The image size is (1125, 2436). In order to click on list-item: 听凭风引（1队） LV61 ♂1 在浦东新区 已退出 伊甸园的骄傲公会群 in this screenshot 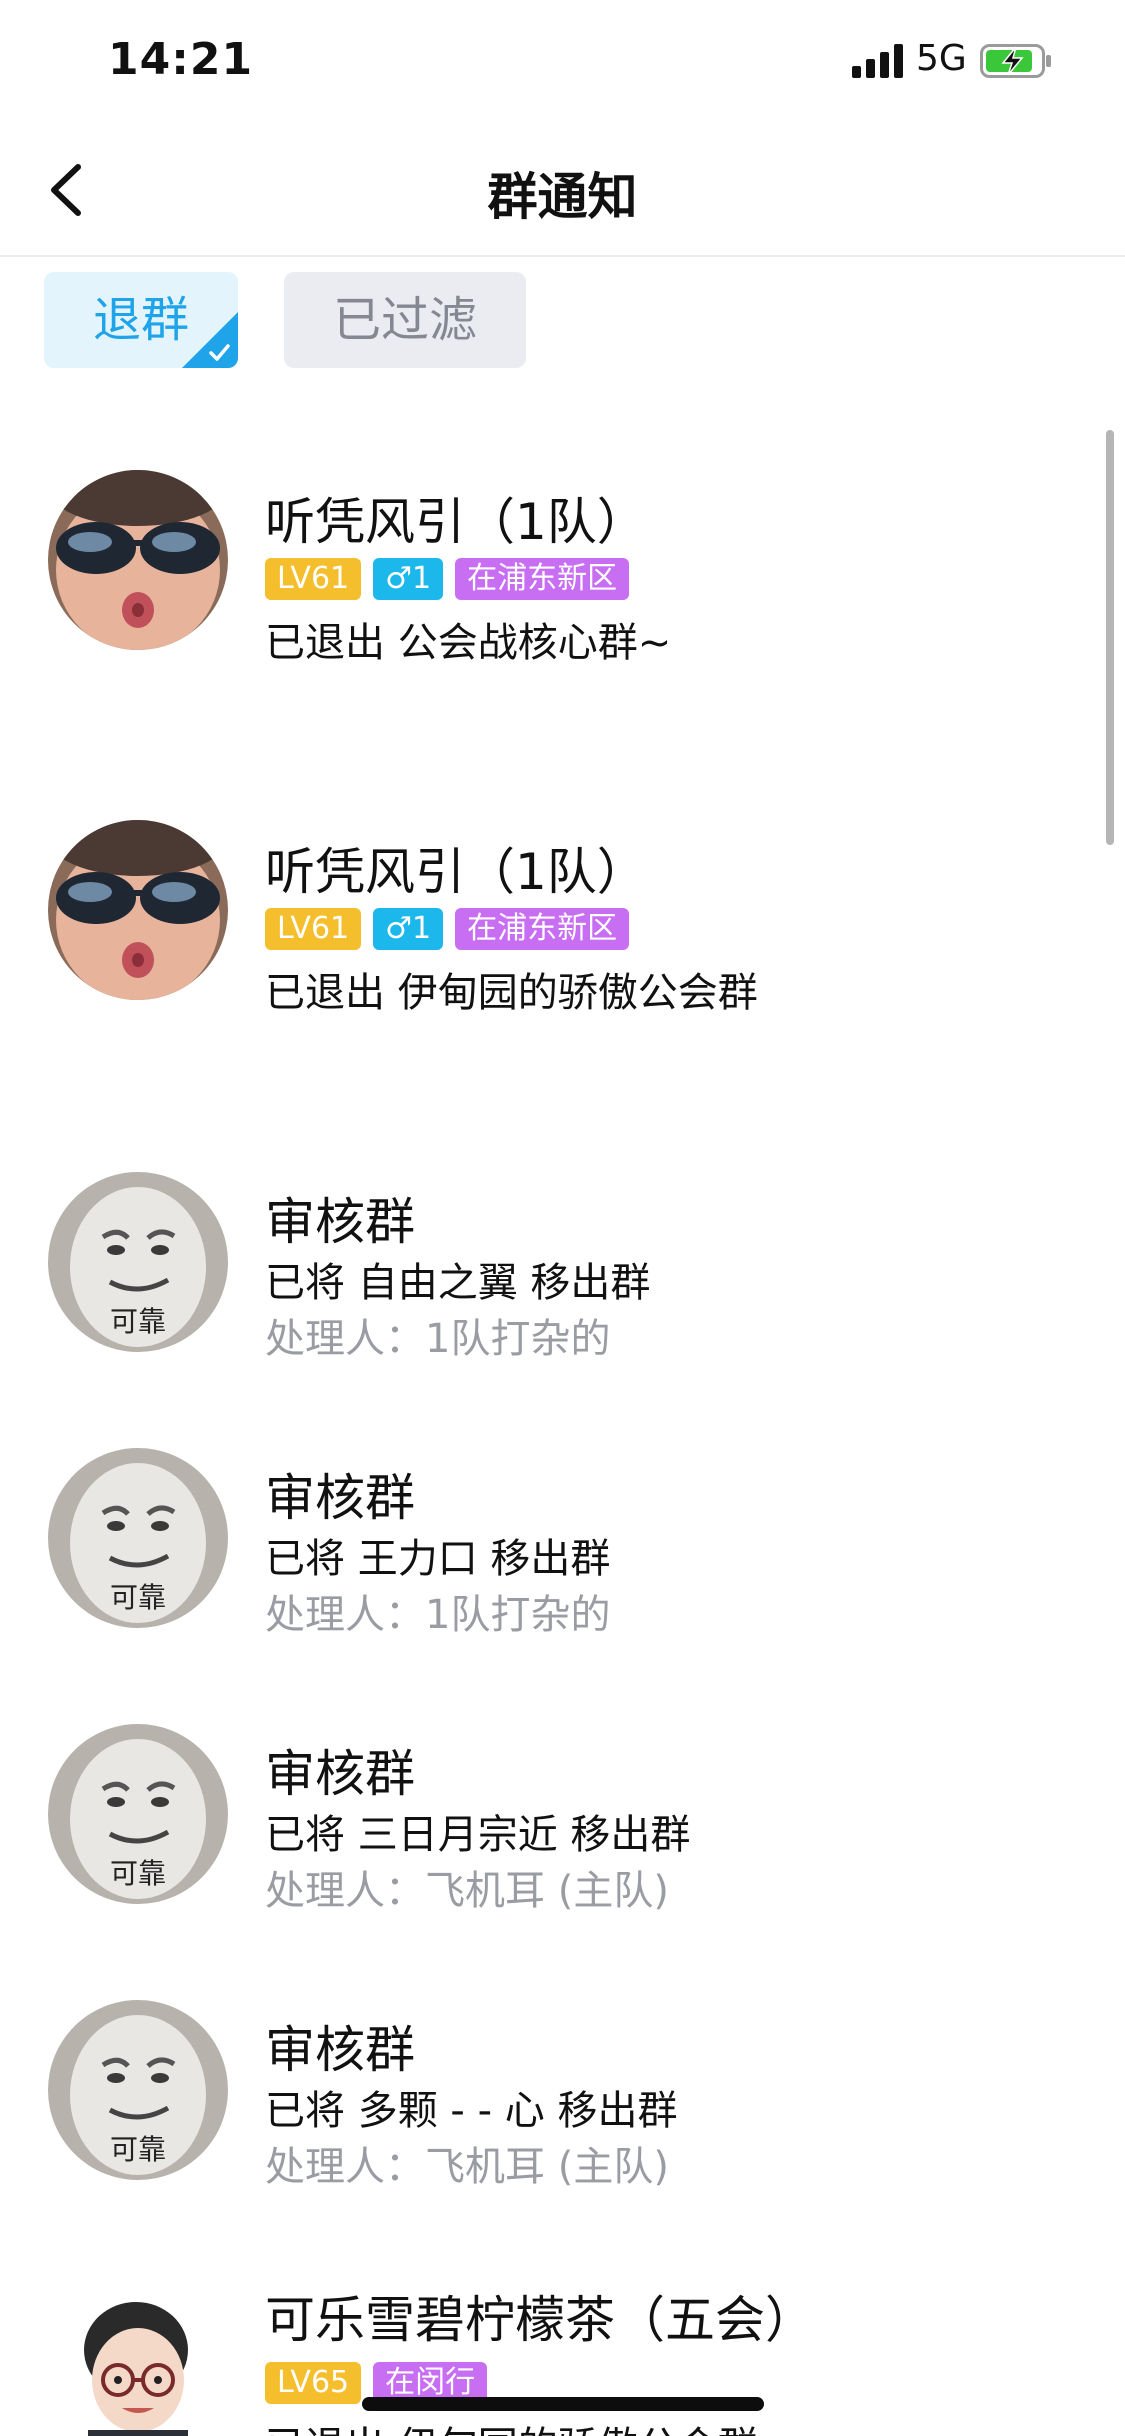, I will do `click(562, 945)`.